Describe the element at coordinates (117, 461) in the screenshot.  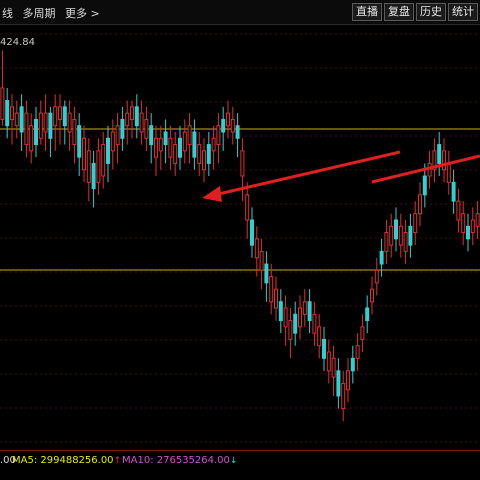
I see `ma5-arrow-icon: ↑` at that location.